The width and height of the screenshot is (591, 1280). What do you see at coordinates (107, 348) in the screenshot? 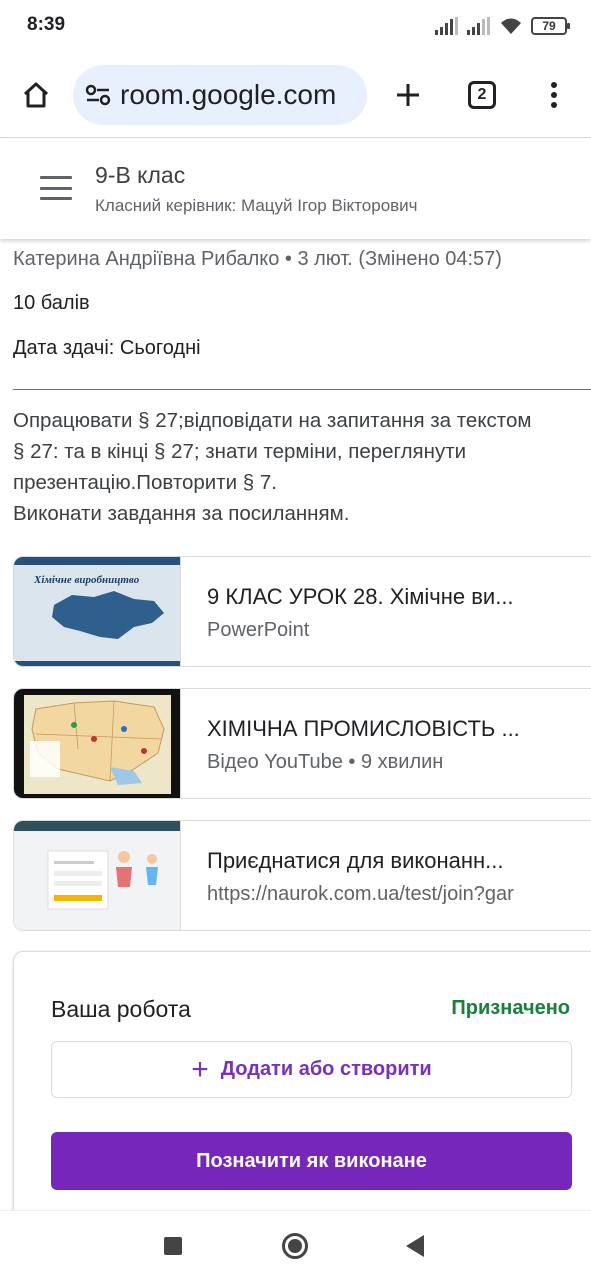
I see `assignment-due-date: Дата здачі: Сьогодні` at bounding box center [107, 348].